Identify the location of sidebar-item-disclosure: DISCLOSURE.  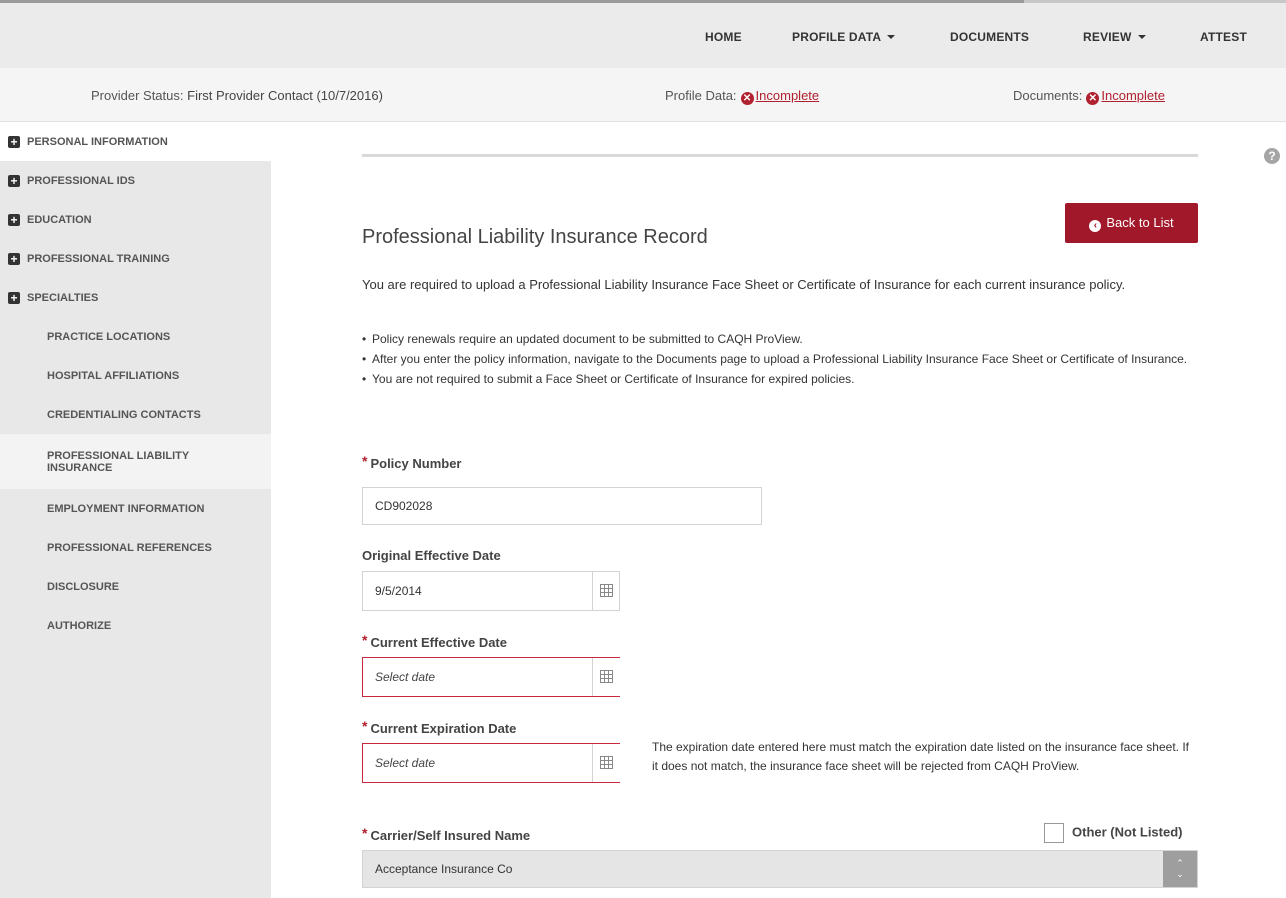
(135, 586).